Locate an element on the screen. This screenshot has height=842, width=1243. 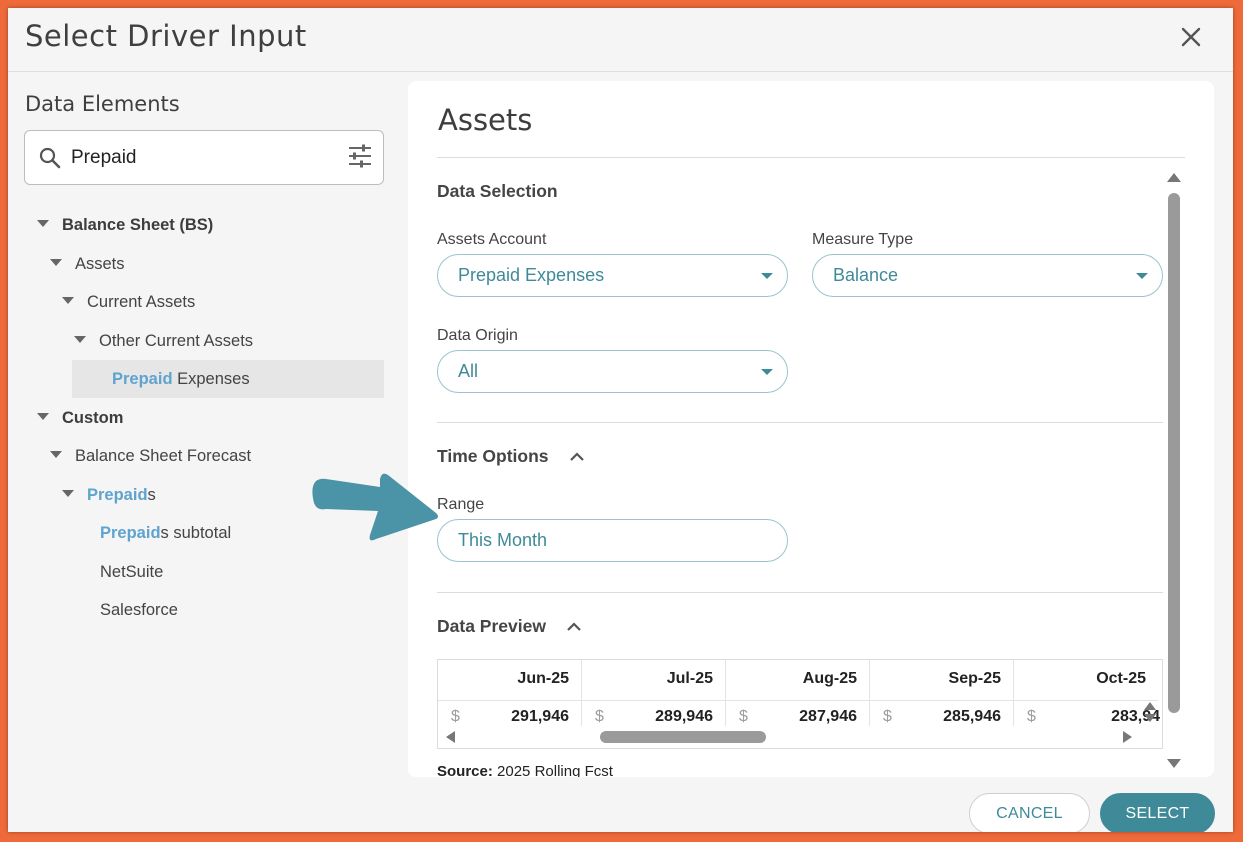
scroll-left-icon is located at coordinates (450, 737).